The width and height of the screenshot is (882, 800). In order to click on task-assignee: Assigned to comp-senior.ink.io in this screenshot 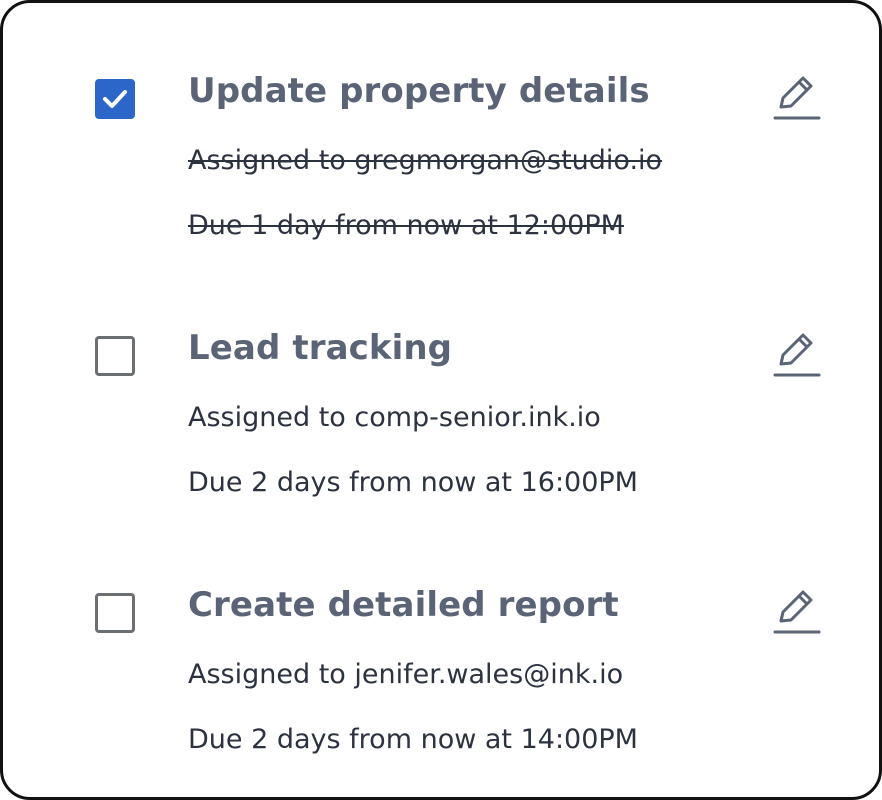, I will do `click(394, 417)`.